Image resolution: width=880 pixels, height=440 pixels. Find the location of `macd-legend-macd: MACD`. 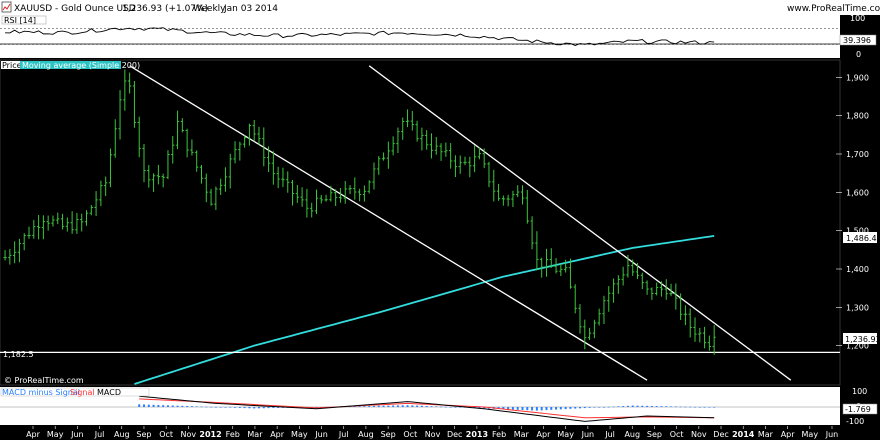

macd-legend-macd: MACD is located at coordinates (109, 392).